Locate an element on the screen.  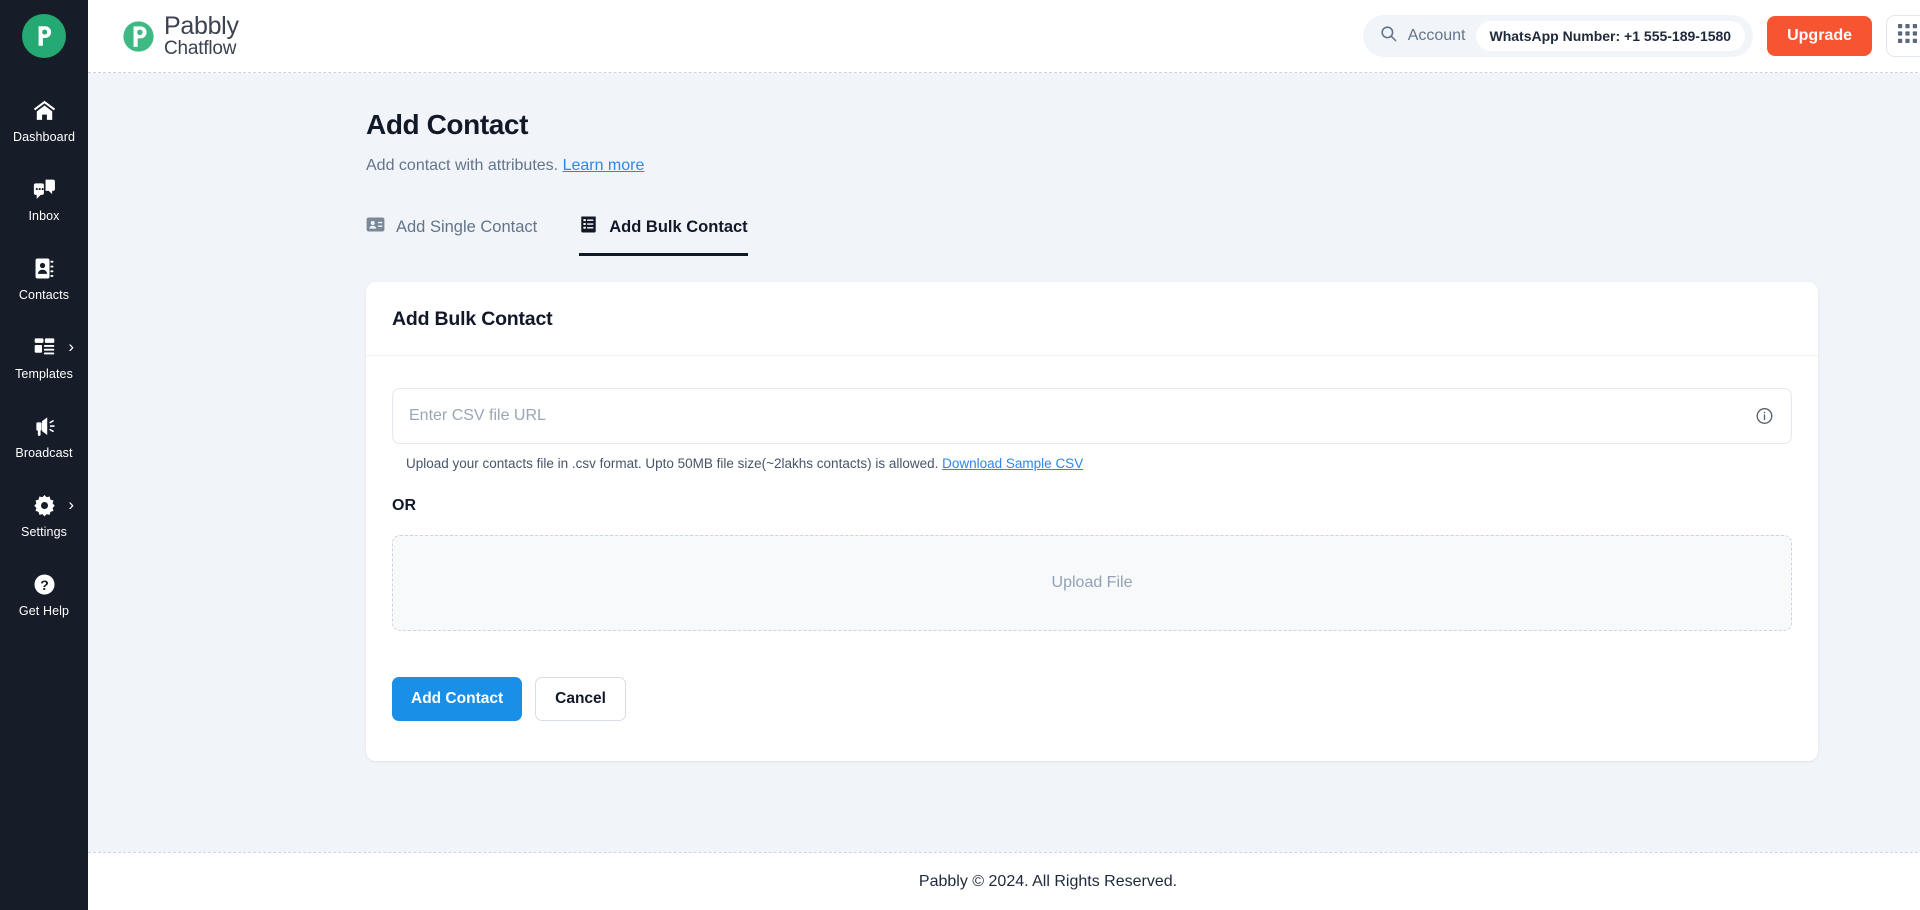
question-circle-icon: ? is located at coordinates (44, 584).